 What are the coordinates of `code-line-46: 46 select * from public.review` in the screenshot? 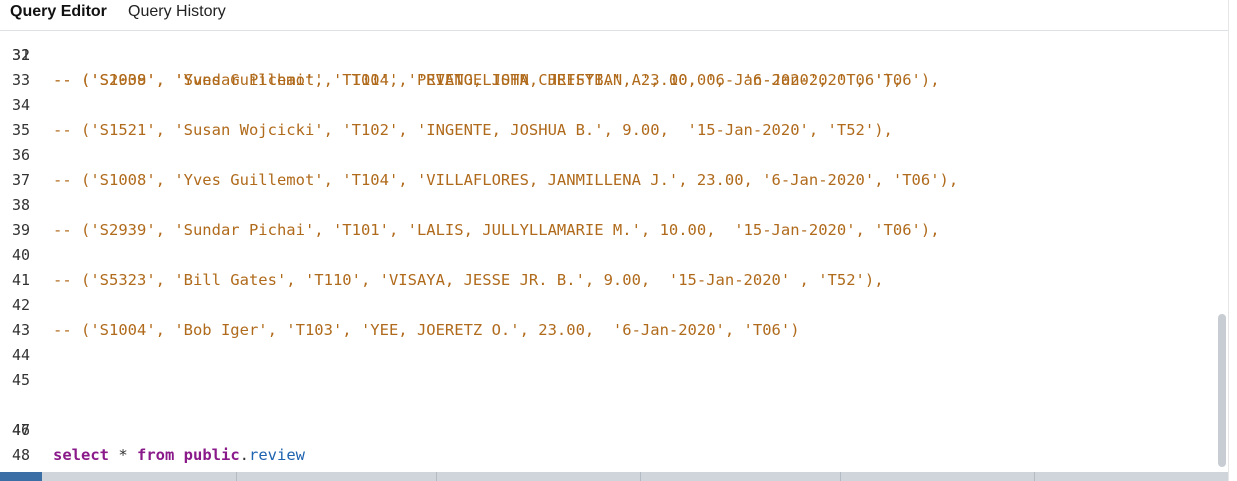 It's located at (614, 428).